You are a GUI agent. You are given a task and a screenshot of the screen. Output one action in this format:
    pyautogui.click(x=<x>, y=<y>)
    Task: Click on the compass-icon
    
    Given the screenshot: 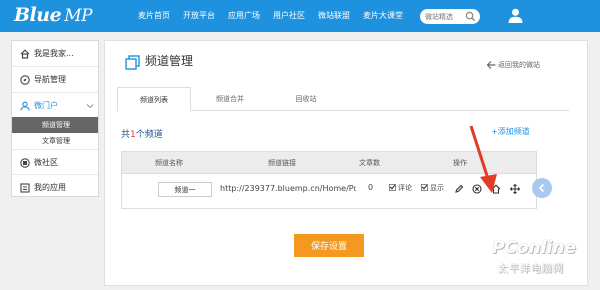 What is the action you would take?
    pyautogui.click(x=25, y=80)
    